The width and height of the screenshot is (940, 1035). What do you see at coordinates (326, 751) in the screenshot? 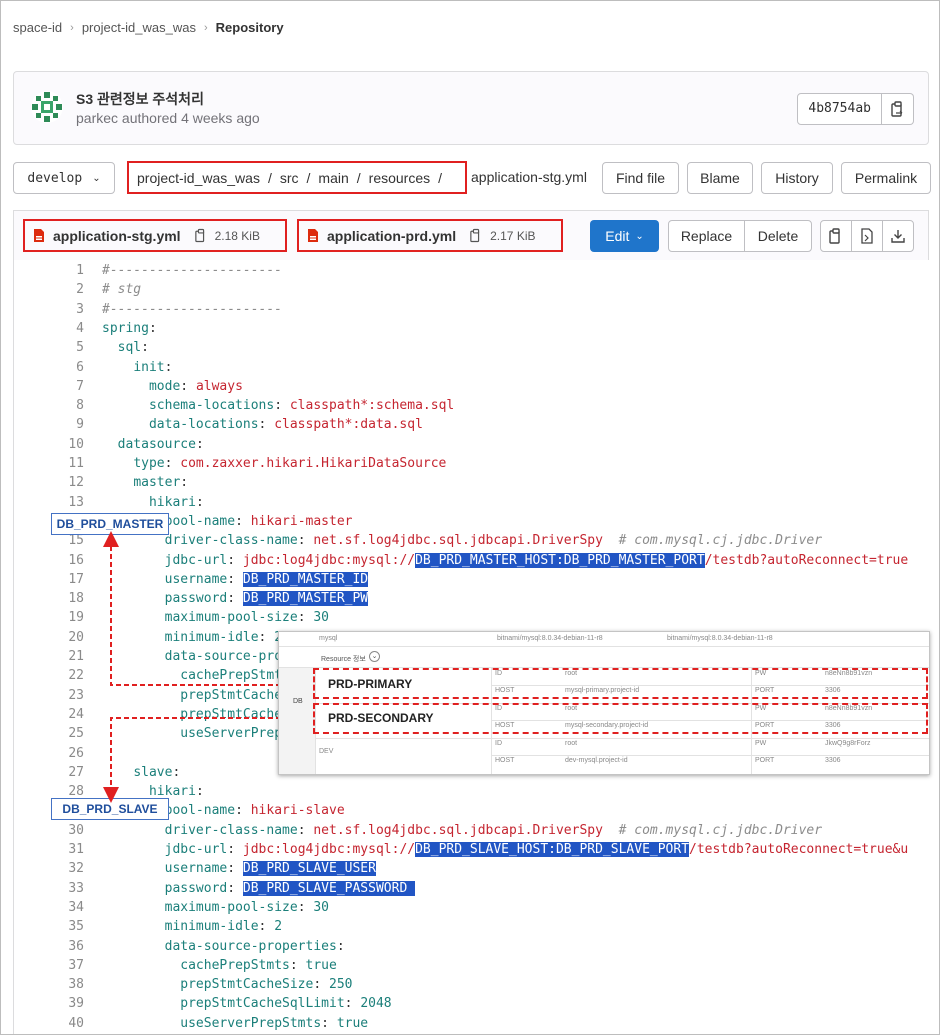
I see `overlay-dev-label: DEV` at bounding box center [326, 751].